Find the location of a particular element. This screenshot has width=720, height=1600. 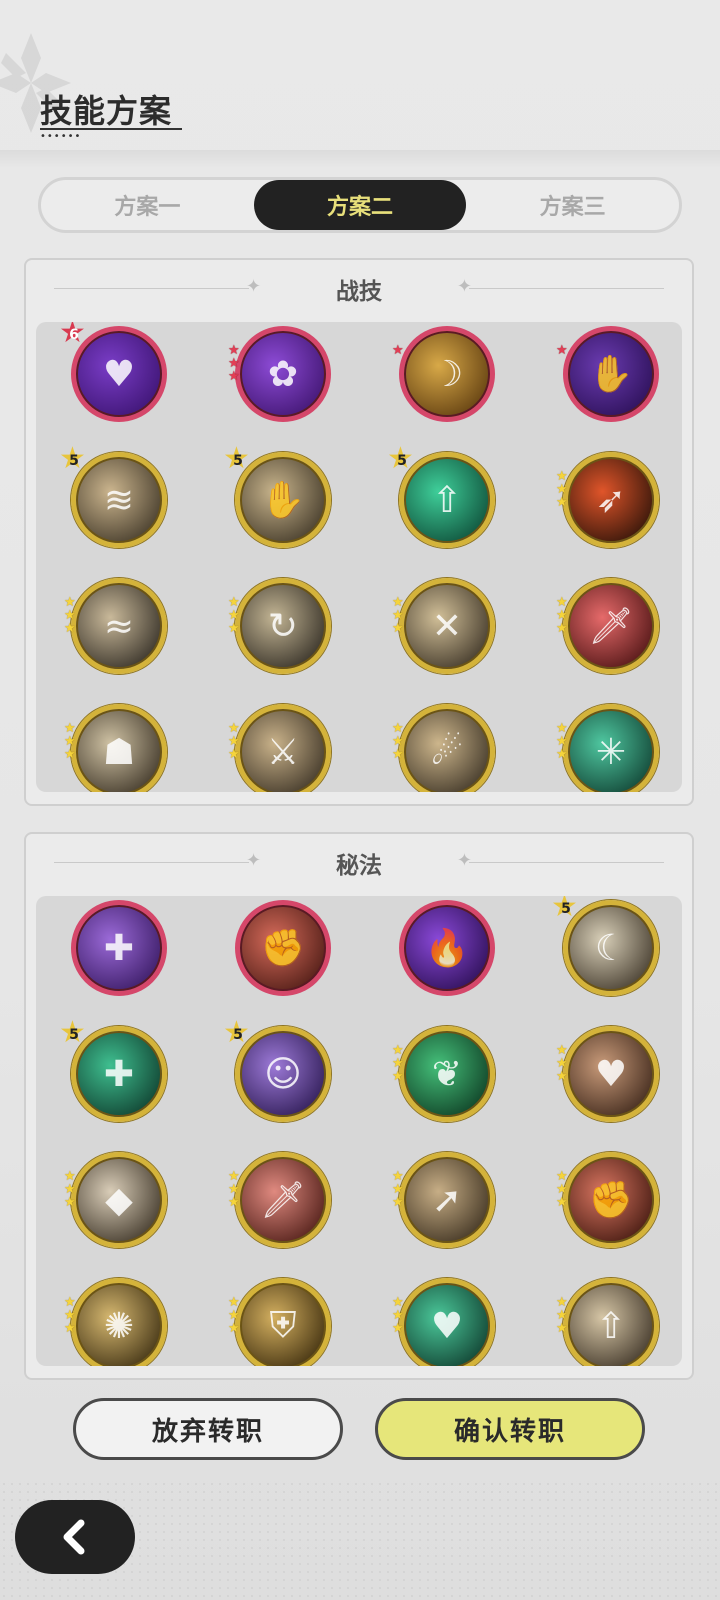

skill-slot: ✕ ★ ★ ★ is located at coordinates (449, 631).